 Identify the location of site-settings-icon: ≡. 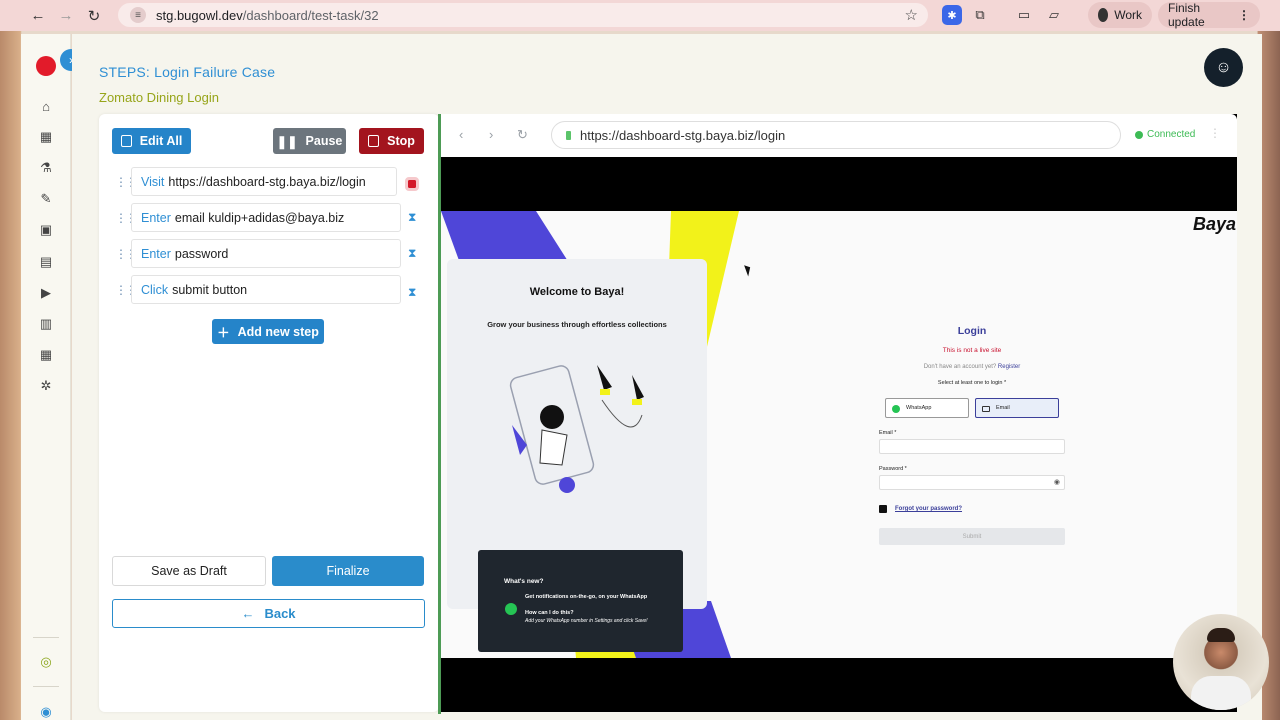
(138, 15).